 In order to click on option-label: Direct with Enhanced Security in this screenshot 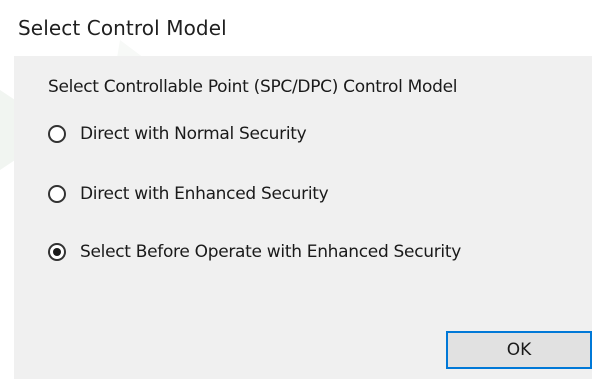, I will do `click(204, 194)`.